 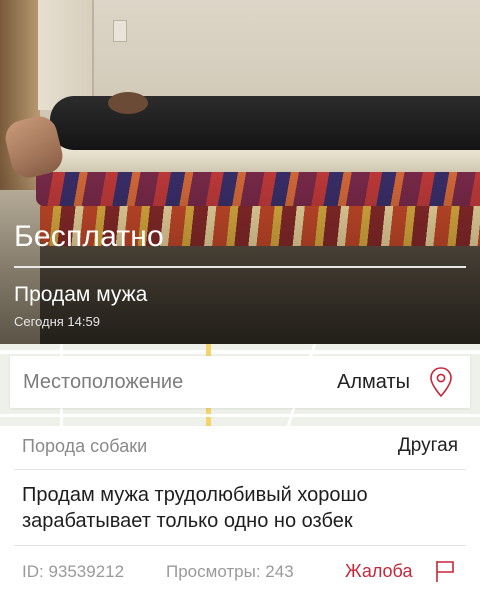 What do you see at coordinates (445, 571) in the screenshot?
I see `flag-icon` at bounding box center [445, 571].